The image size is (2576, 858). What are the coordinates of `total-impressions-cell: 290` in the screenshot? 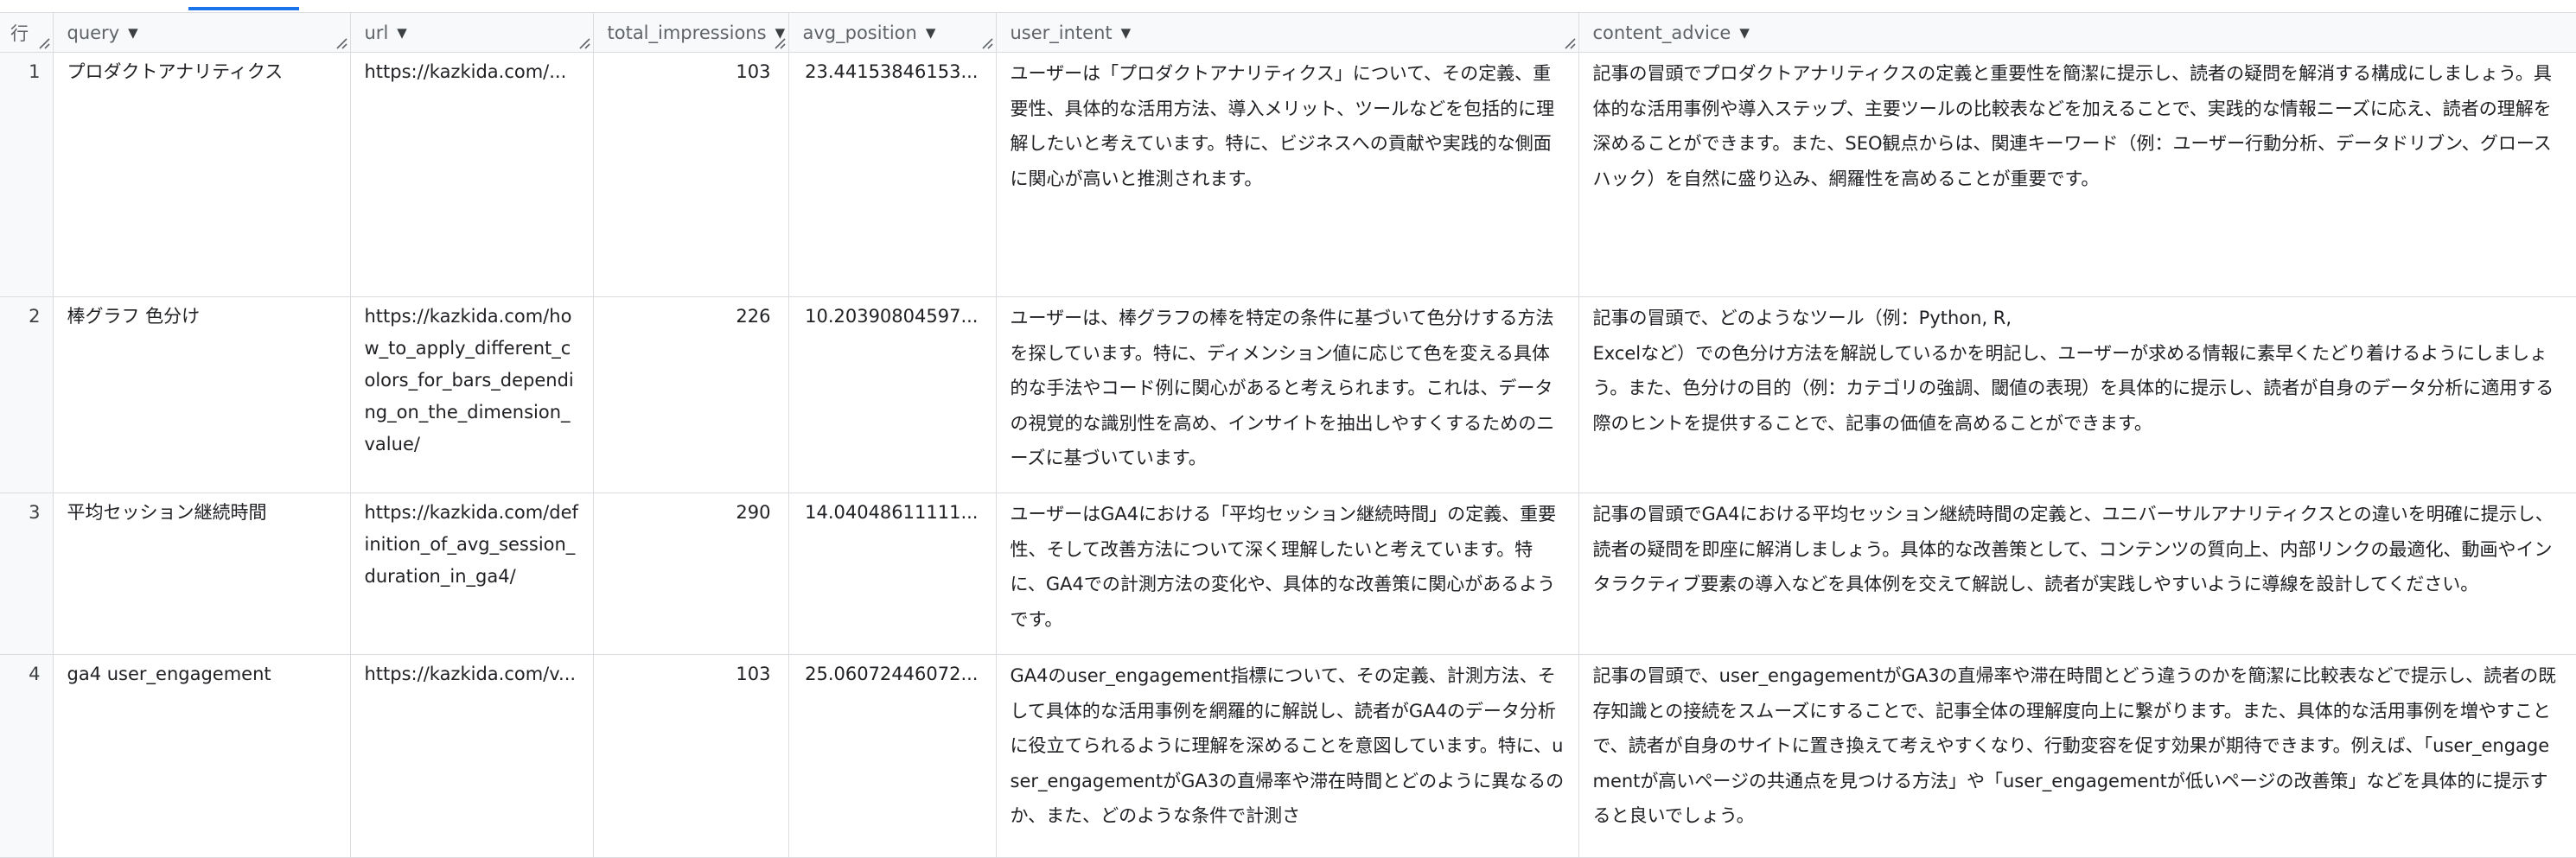 It's located at (691, 574).